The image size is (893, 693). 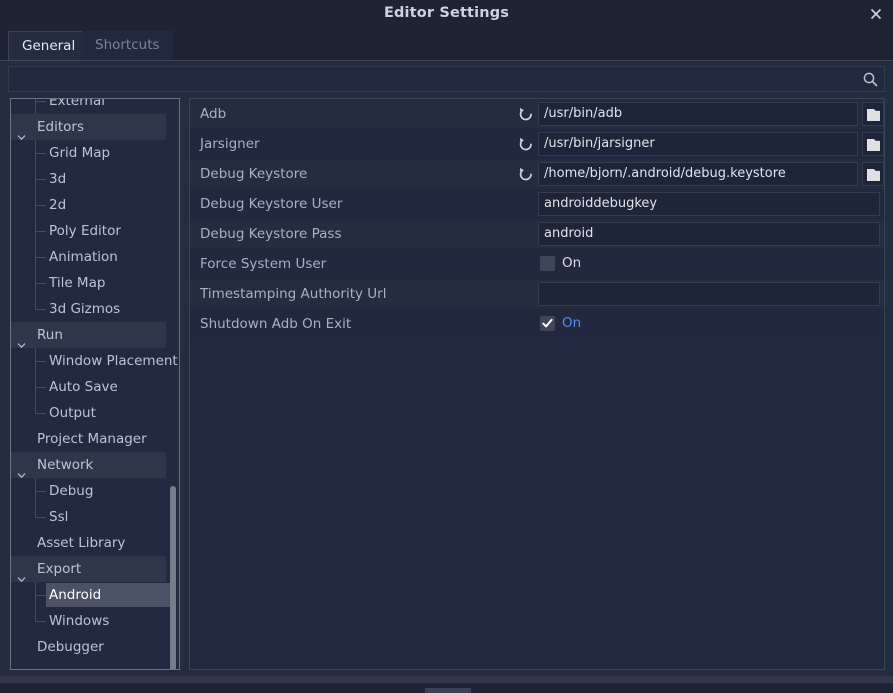 I want to click on sidebar-item-label: 3d, so click(x=58, y=179).